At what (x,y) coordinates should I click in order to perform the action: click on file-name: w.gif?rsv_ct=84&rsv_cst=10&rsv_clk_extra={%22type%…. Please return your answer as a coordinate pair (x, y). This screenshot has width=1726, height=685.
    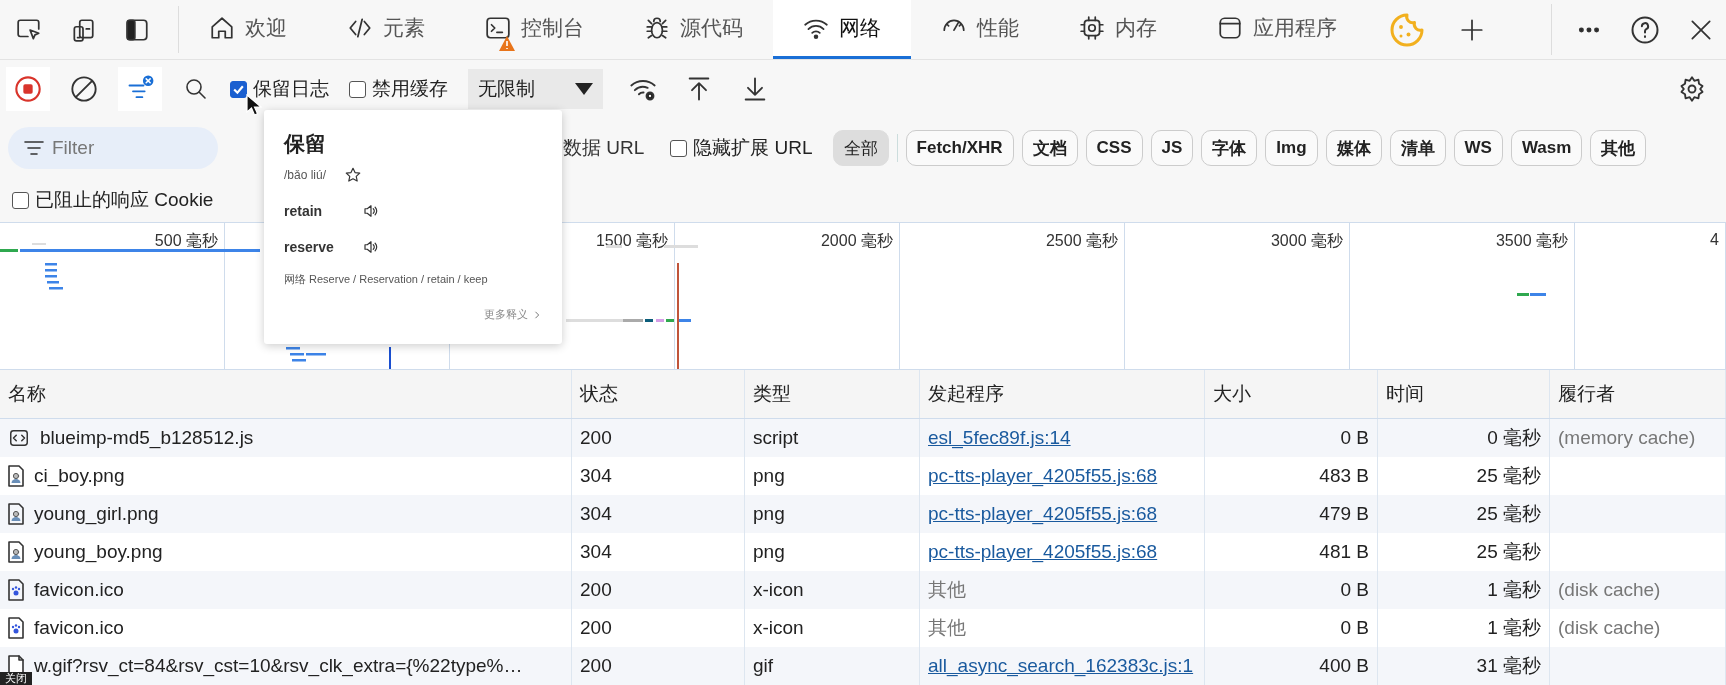
    Looking at the image, I should click on (278, 666).